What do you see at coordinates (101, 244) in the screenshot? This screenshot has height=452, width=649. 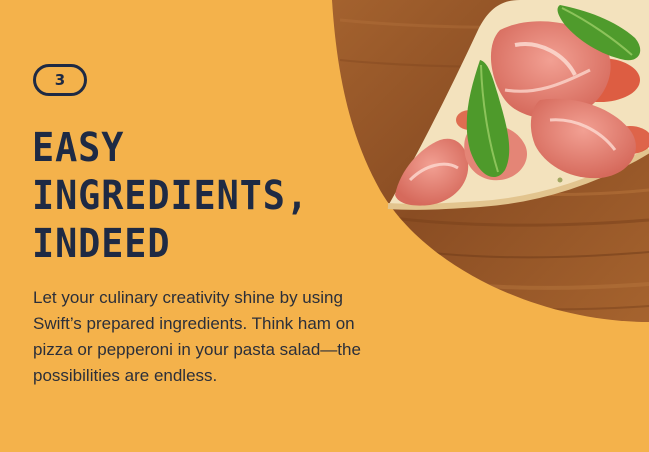 I see `headline-line-3: INDEED` at bounding box center [101, 244].